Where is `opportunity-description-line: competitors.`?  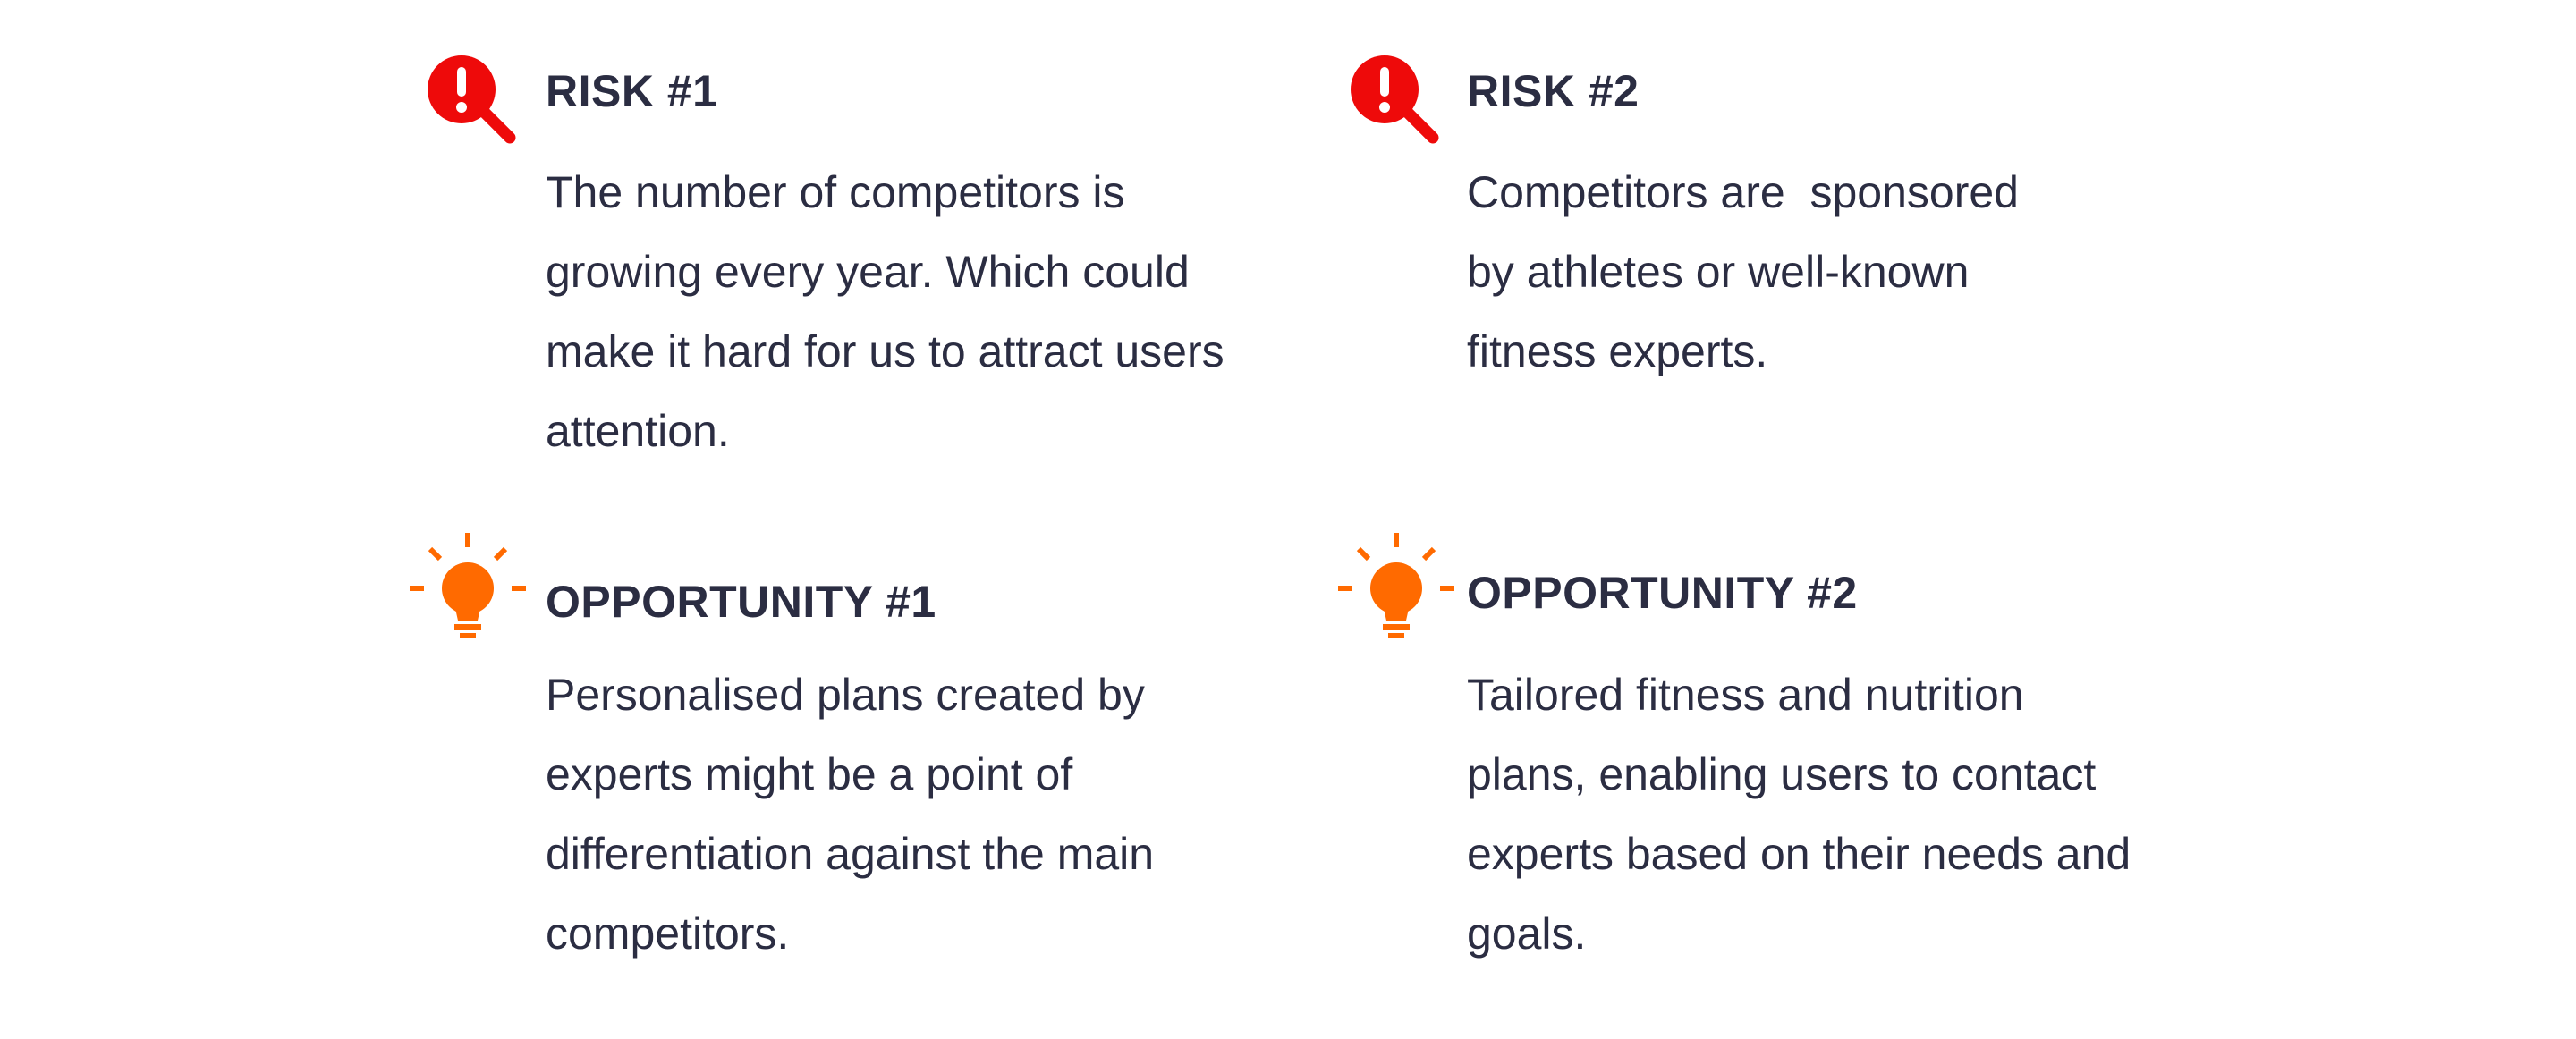
opportunity-description-line: competitors. is located at coordinates (668, 933).